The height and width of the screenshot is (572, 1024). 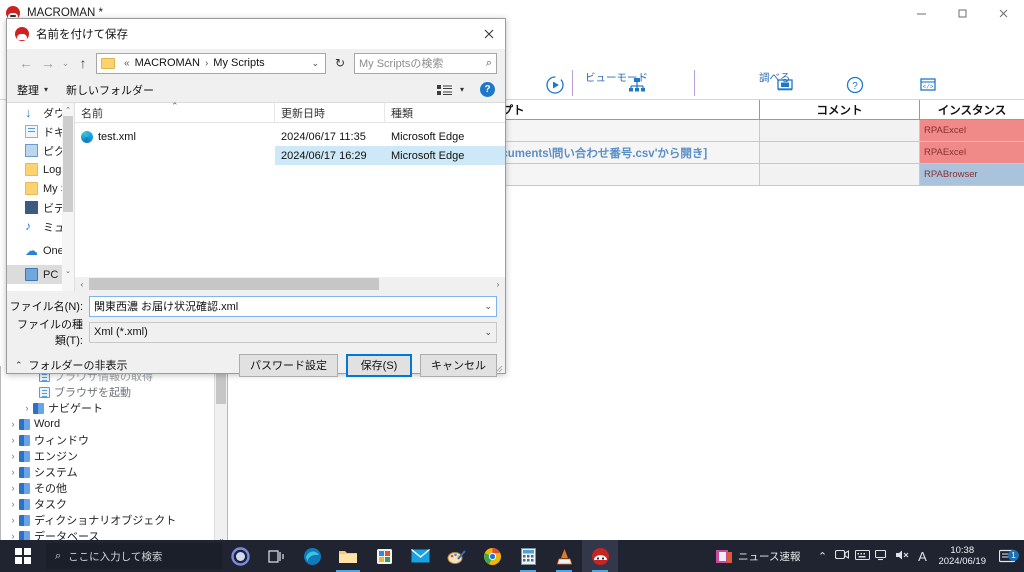 What do you see at coordinates (22, 34) in the screenshot?
I see `macroman-app-icon` at bounding box center [22, 34].